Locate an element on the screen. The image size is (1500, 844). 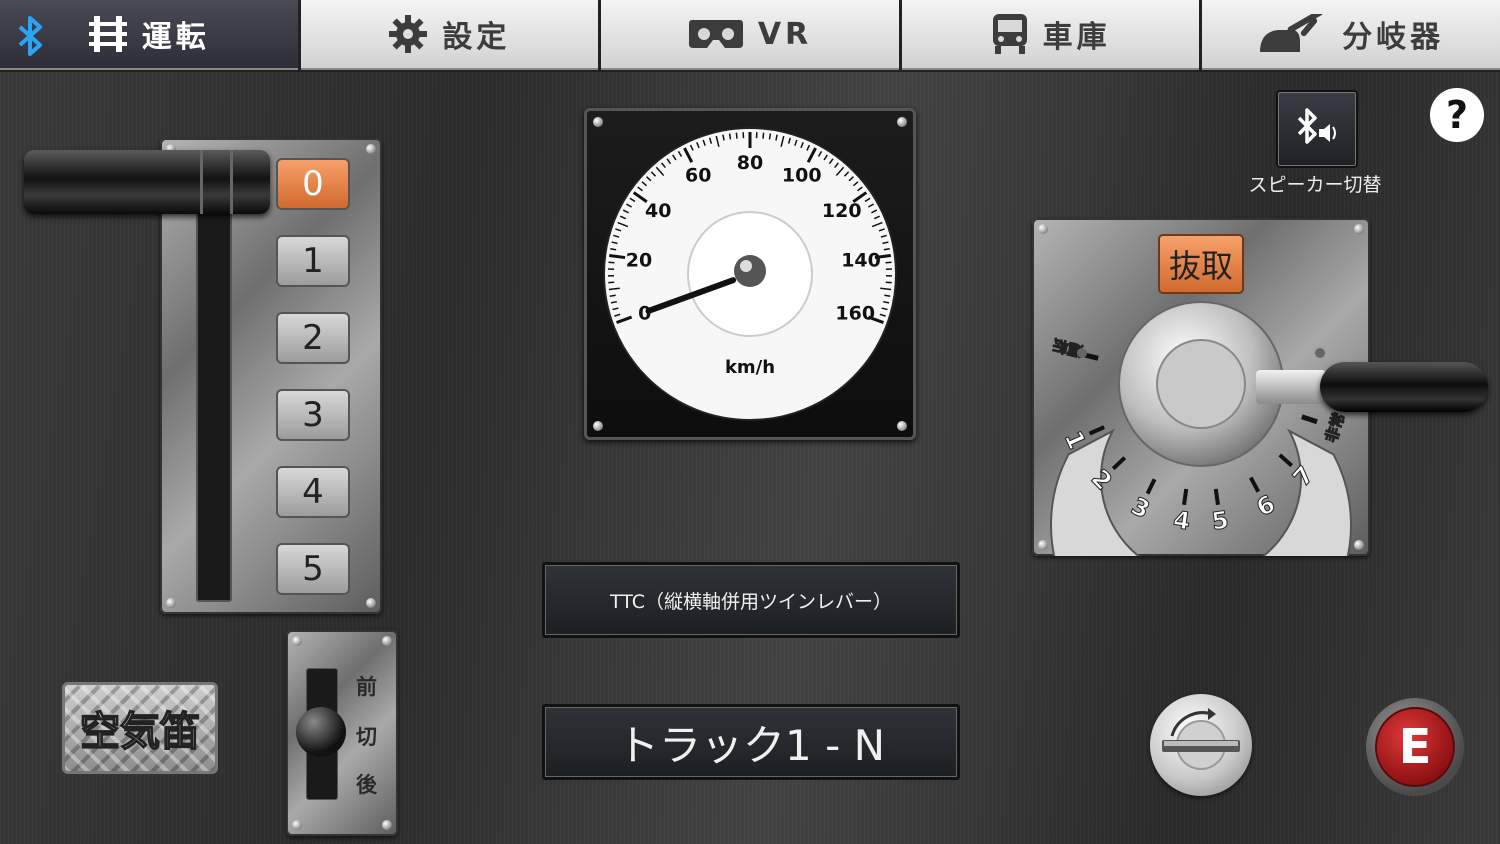
bluetooth-speaker-icon is located at coordinates (1317, 129).